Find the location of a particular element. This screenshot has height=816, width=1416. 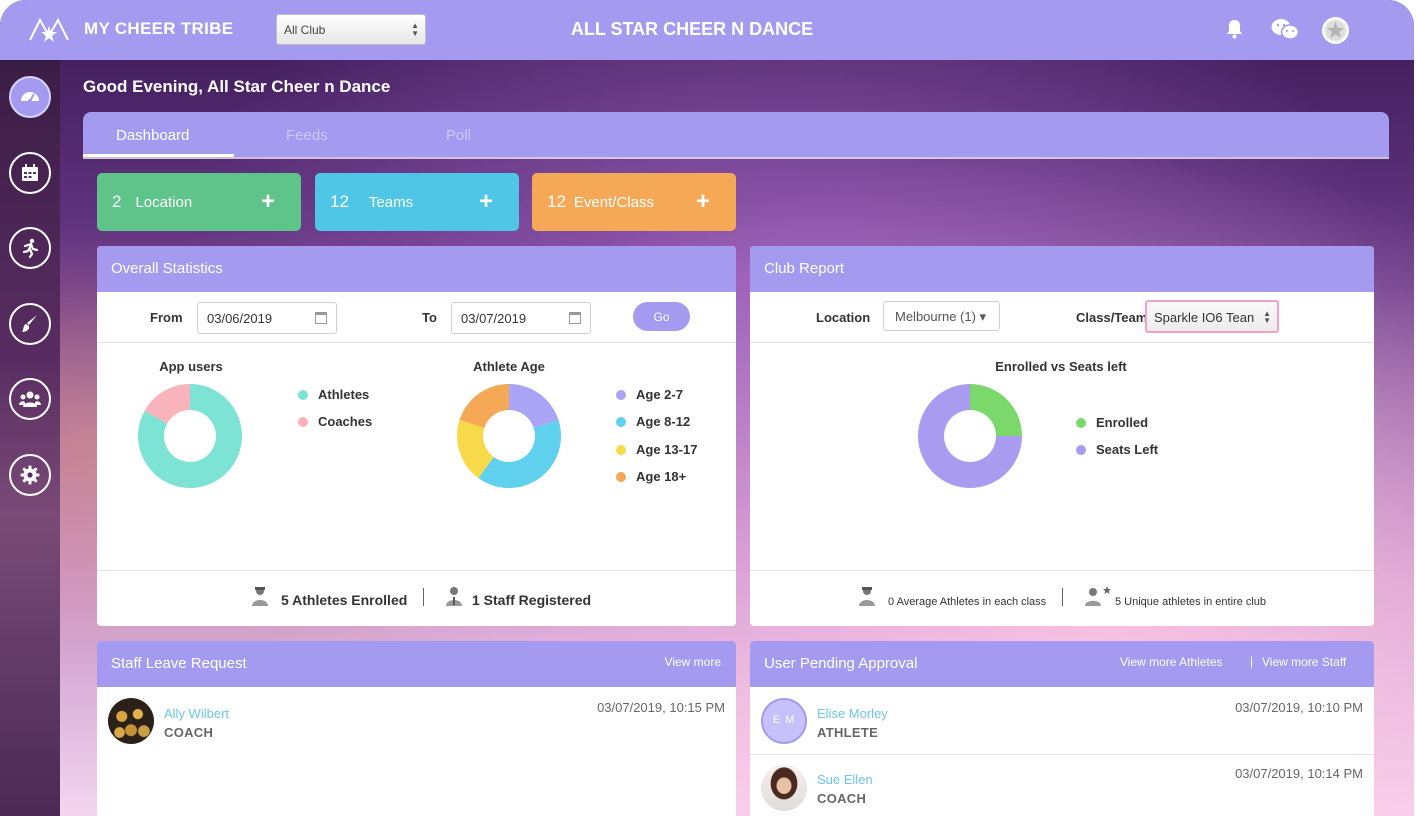

class-team-label: Class/Team is located at coordinates (1112, 317).